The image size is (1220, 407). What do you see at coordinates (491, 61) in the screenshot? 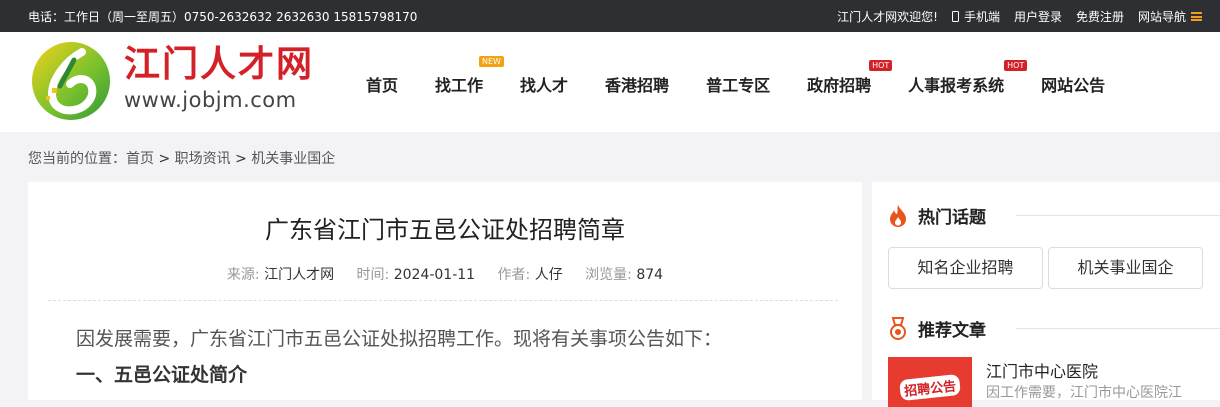
I see `new-badge: NEW` at bounding box center [491, 61].